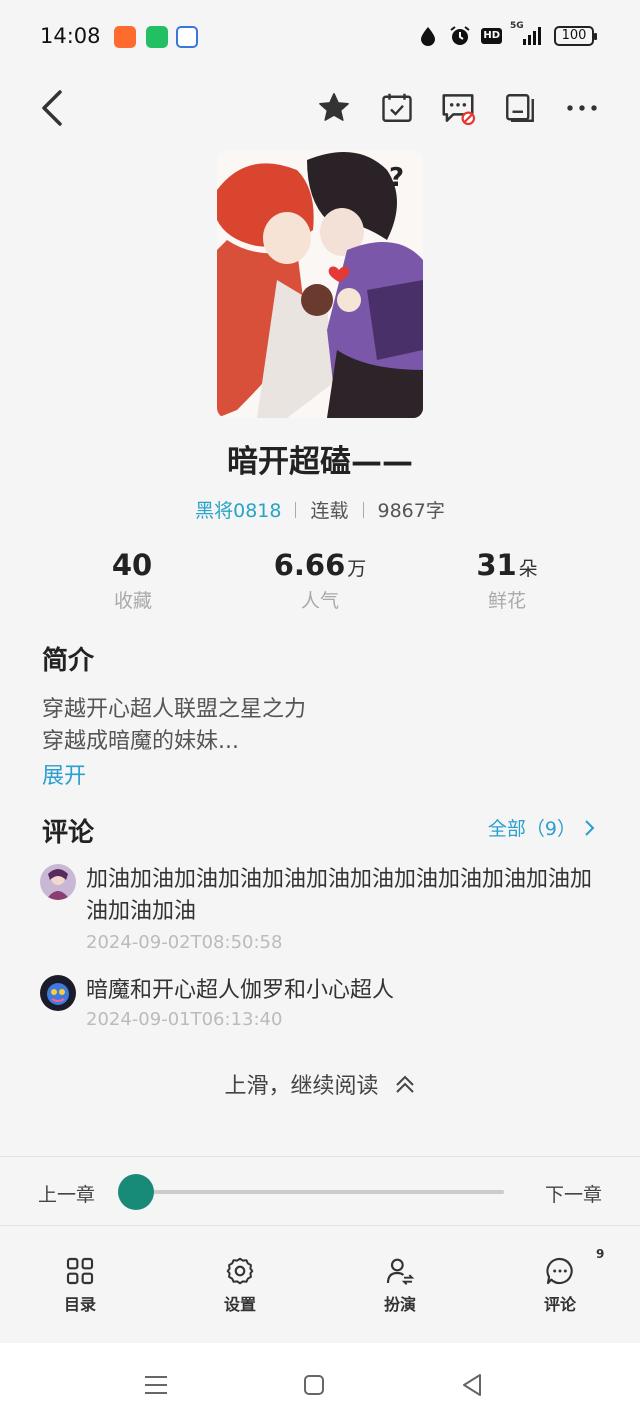  Describe the element at coordinates (184, 942) in the screenshot. I see `comment-time: 2024-09-02T08:50:58` at that location.